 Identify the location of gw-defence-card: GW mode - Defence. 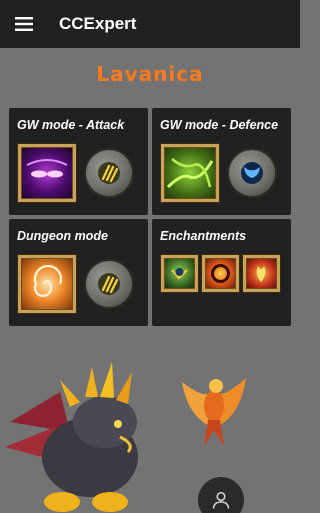
(221, 161).